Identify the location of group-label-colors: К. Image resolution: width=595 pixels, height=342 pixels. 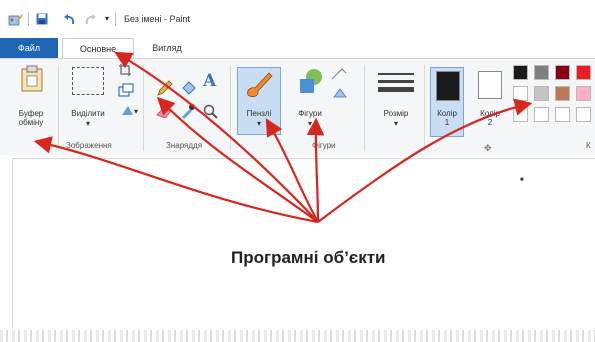
(588, 145).